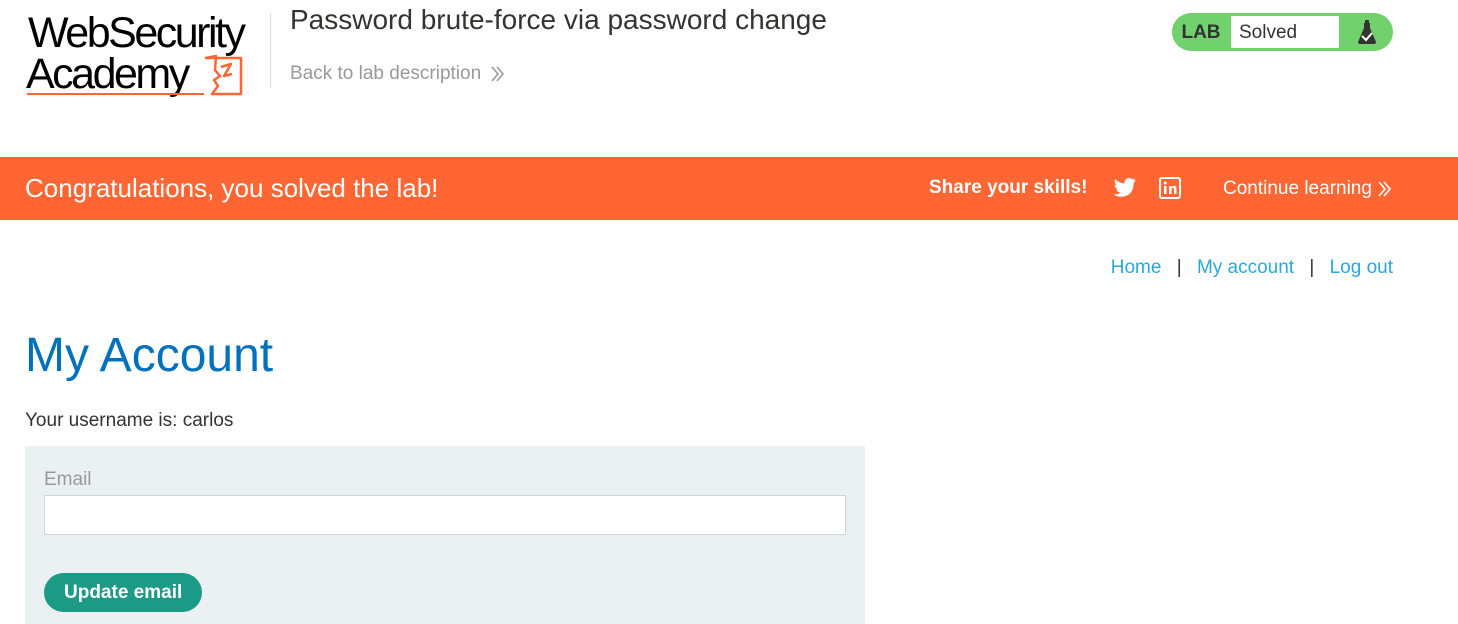  Describe the element at coordinates (108, 74) in the screenshot. I see `logo-line2: Academy` at that location.